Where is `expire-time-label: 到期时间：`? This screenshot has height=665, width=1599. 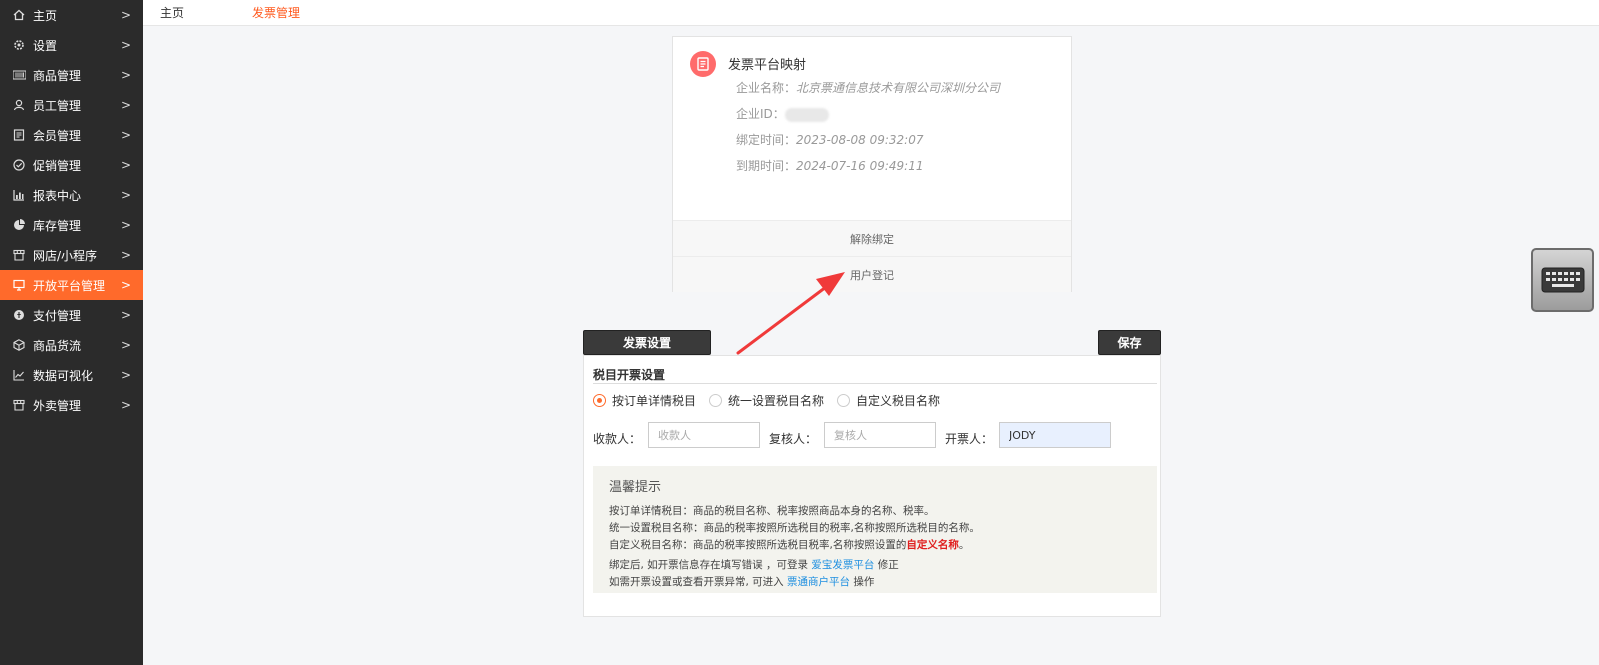 expire-time-label: 到期时间： is located at coordinates (766, 166).